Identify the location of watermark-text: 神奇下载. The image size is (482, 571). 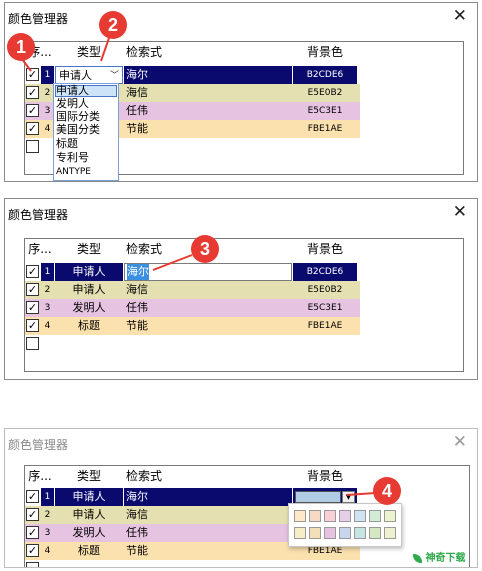
(445, 558).